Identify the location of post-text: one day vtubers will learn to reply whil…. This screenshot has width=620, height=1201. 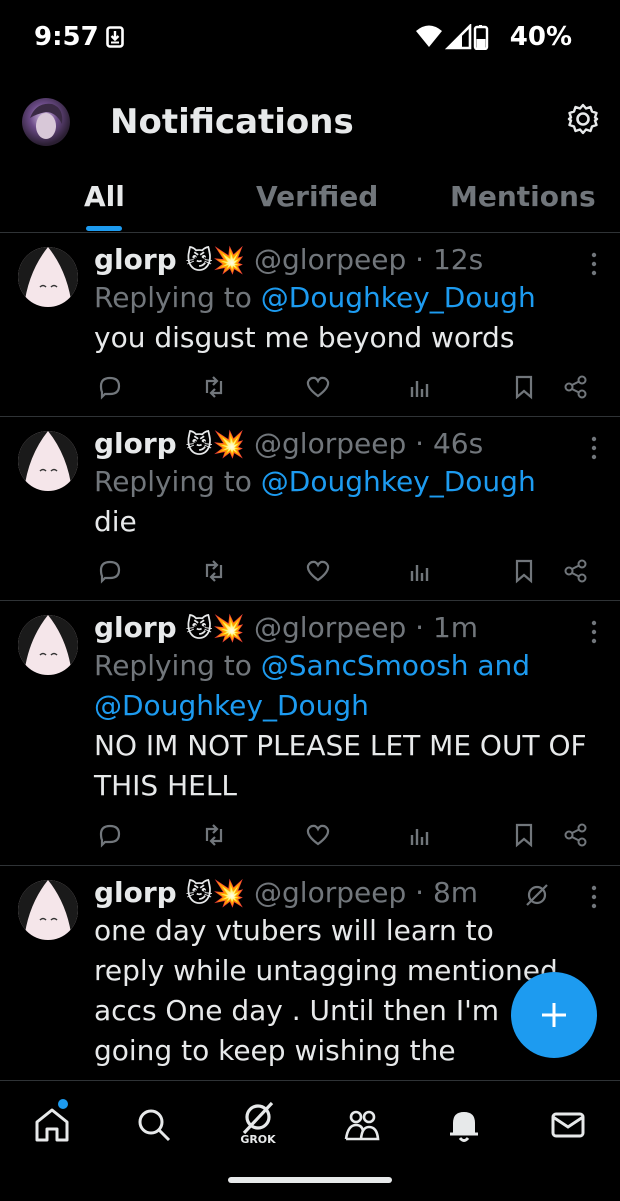
(326, 996).